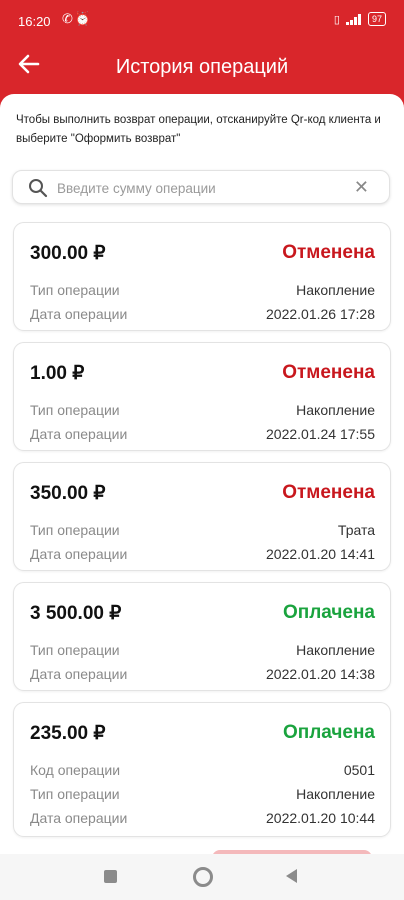  Describe the element at coordinates (68, 493) in the screenshot. I see `operation-amount: 350.00 ₽` at that location.